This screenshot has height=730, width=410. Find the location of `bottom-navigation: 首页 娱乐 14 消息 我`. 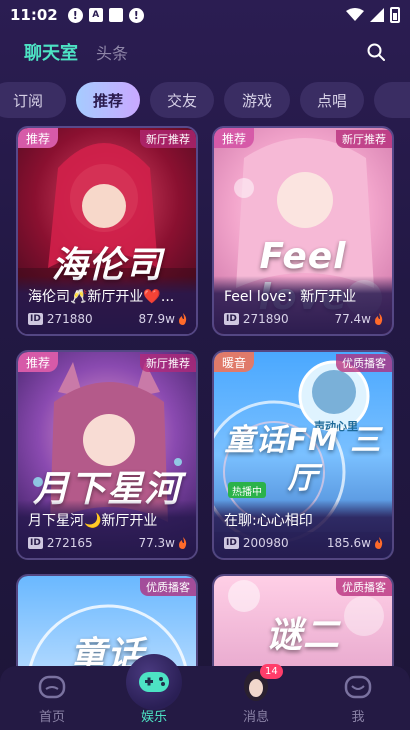

bottom-navigation: 首页 娱乐 14 消息 我 is located at coordinates (205, 692).